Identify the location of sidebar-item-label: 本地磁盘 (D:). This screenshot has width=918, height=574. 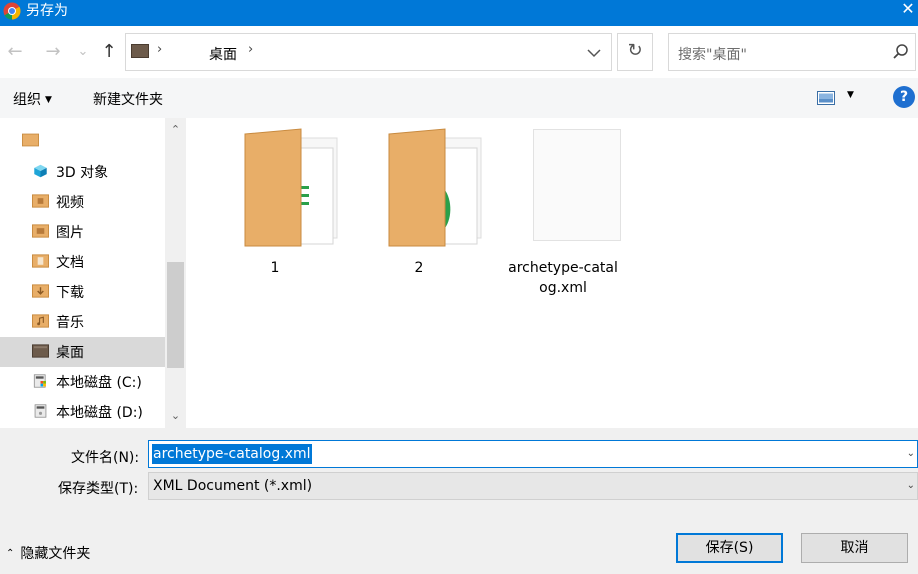
(99, 413).